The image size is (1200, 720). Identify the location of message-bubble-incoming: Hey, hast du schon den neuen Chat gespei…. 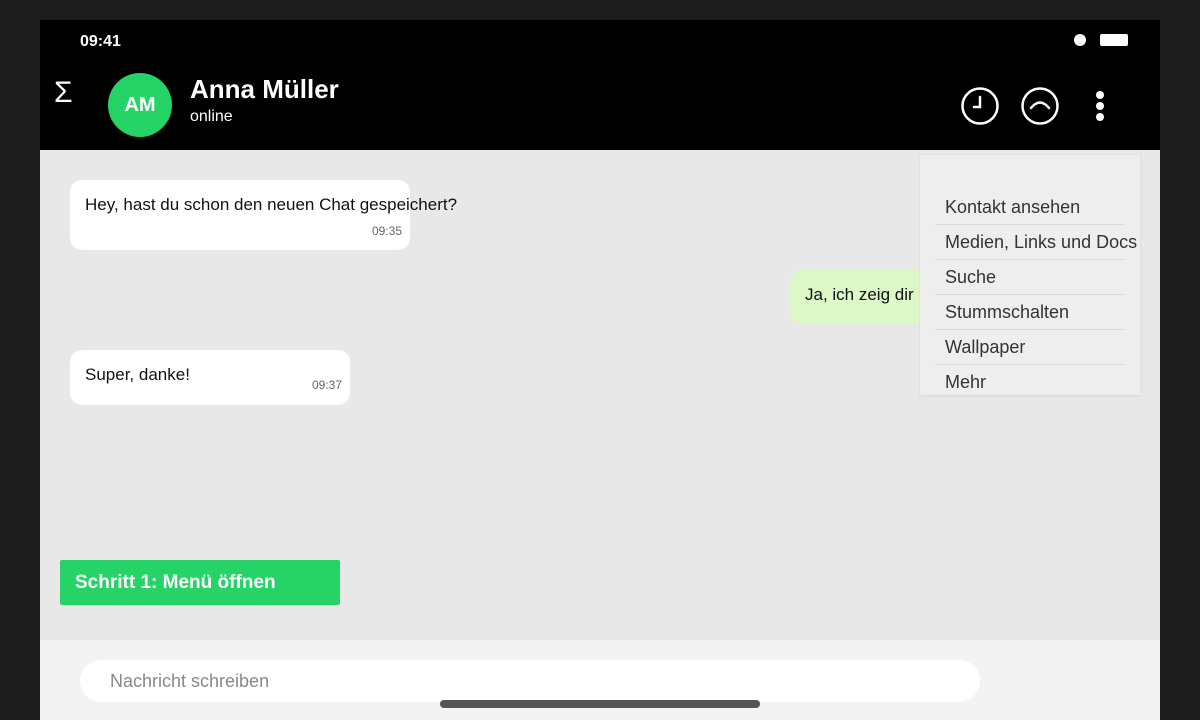
(263, 215).